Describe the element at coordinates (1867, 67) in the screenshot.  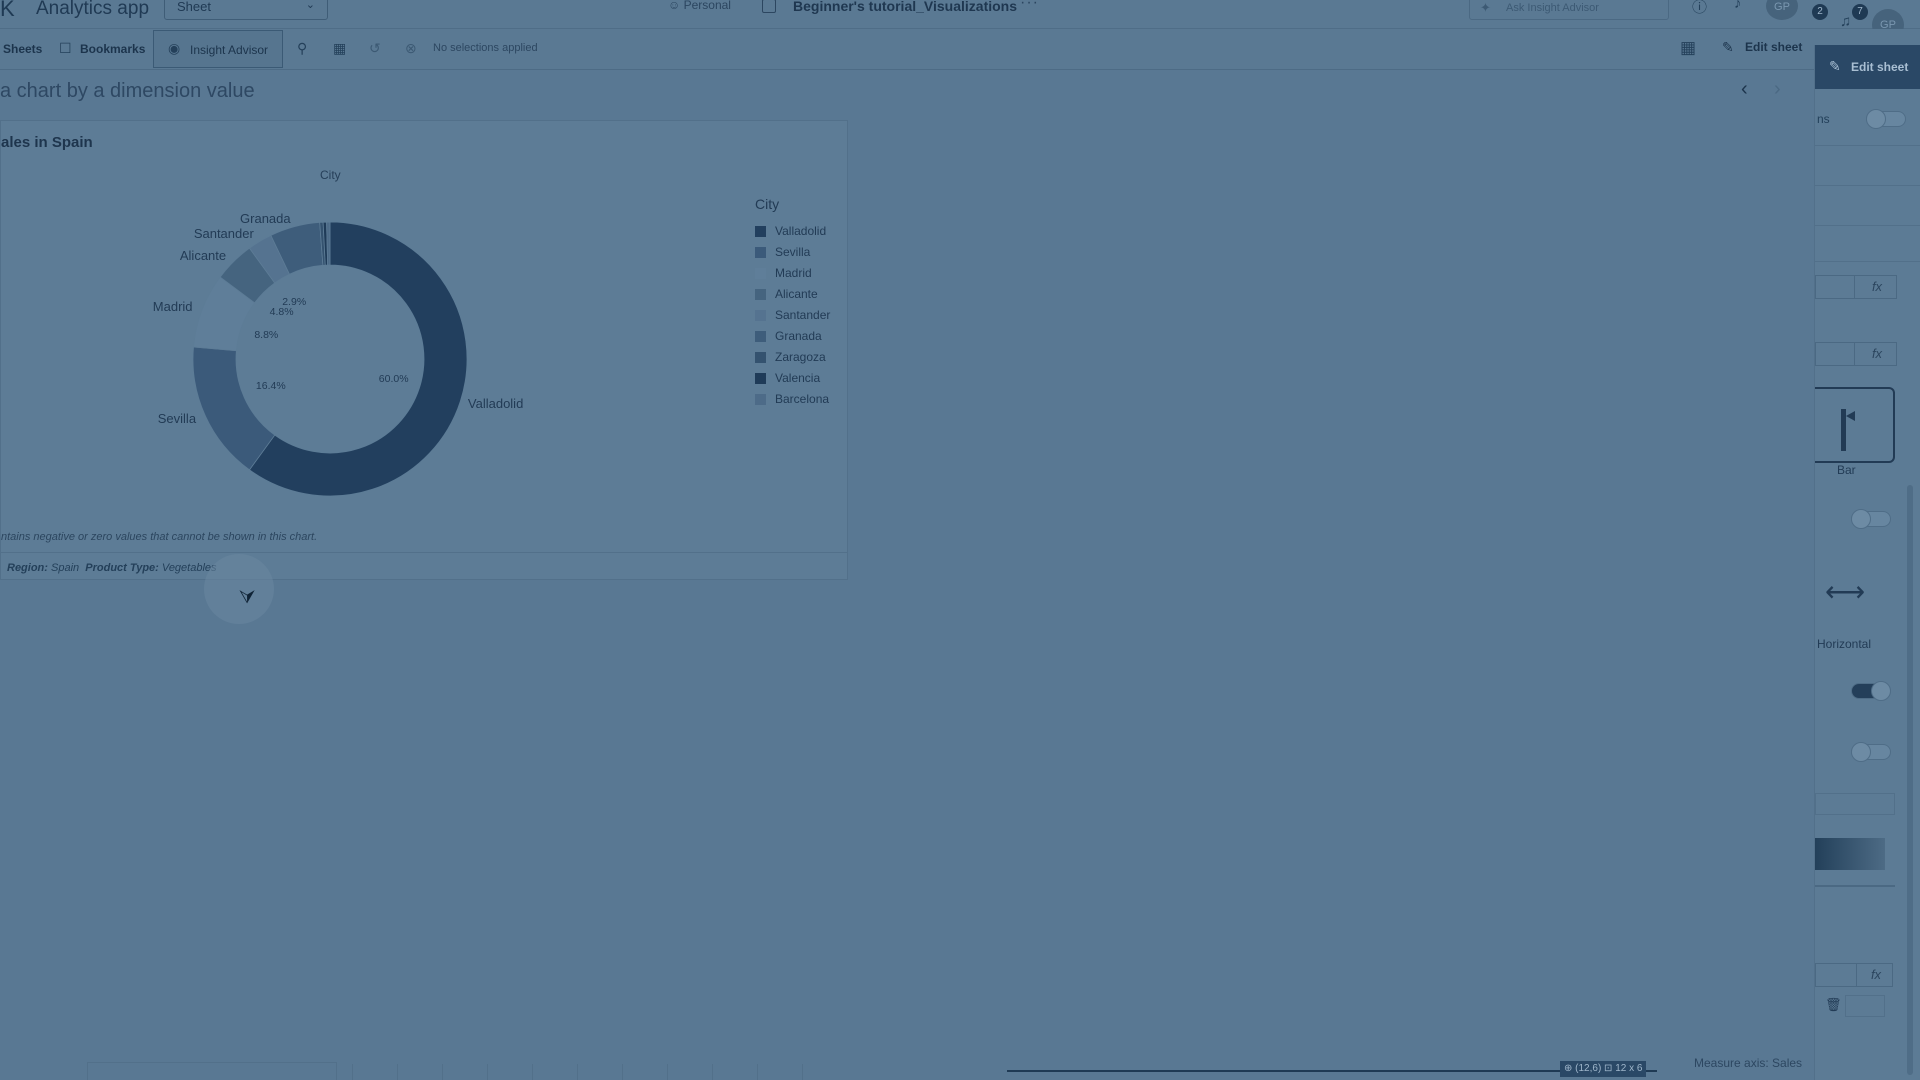
I see `edit-sheet-panel-button: ✎ Edit sheet` at that location.